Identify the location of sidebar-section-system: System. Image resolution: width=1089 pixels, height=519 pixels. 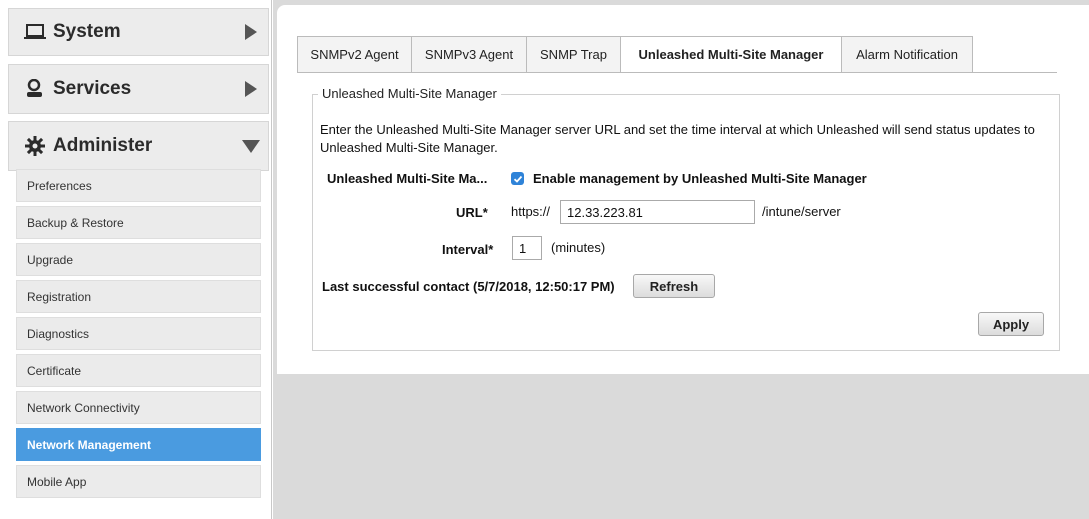
(138, 32).